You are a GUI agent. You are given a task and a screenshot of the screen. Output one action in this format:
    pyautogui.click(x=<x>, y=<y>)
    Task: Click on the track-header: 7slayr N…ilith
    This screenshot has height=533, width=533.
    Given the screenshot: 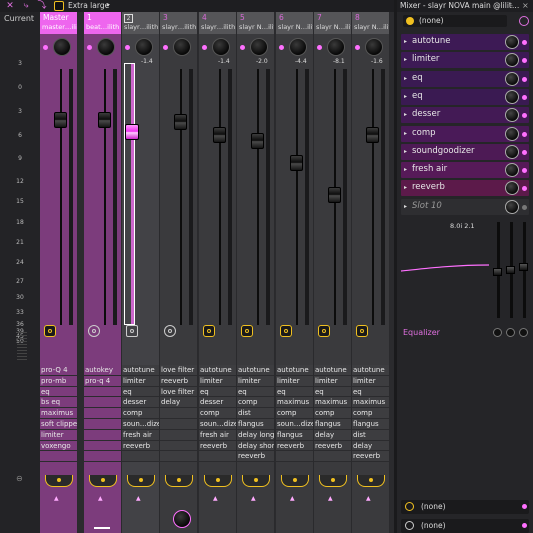 What is the action you would take?
    pyautogui.click(x=332, y=23)
    